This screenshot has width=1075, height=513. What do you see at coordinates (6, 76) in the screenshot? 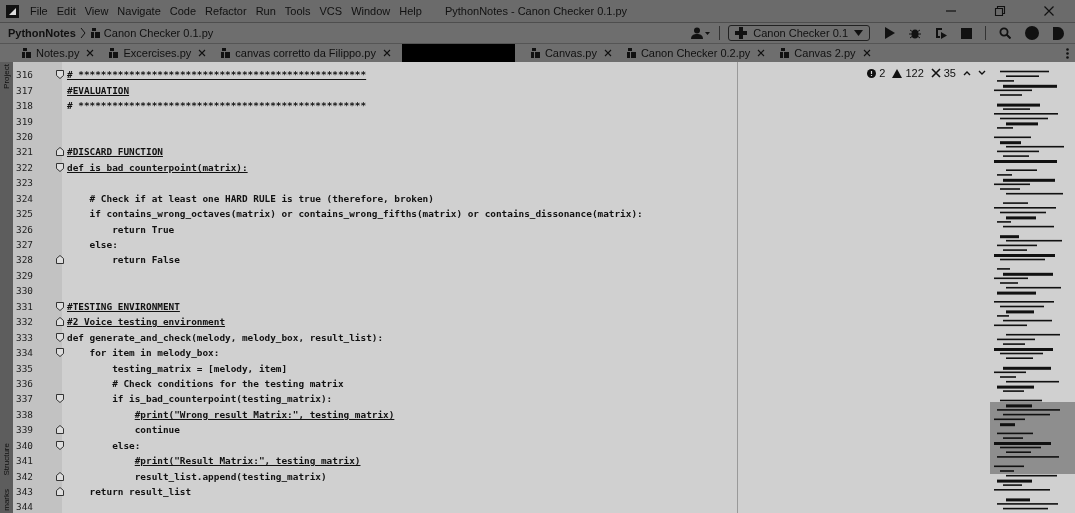
I see `project-tool-tab: Project` at bounding box center [6, 76].